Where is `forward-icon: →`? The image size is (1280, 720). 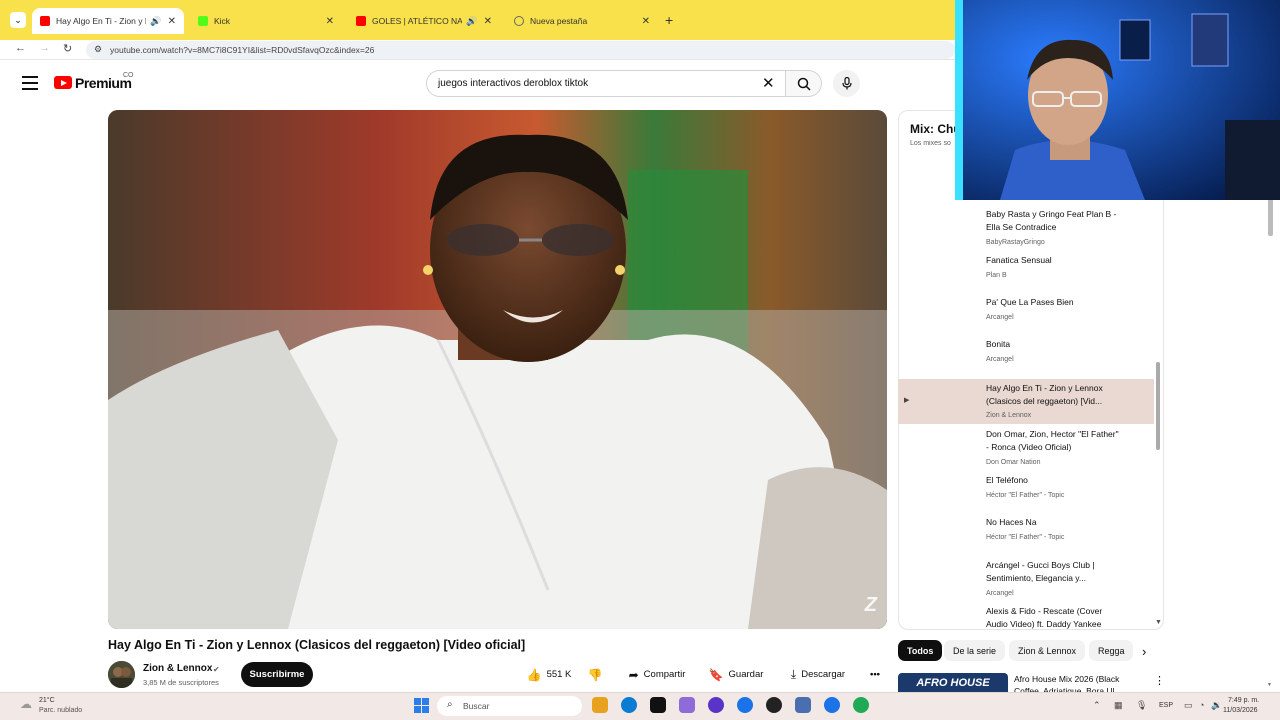
forward-icon: → is located at coordinates (44, 48).